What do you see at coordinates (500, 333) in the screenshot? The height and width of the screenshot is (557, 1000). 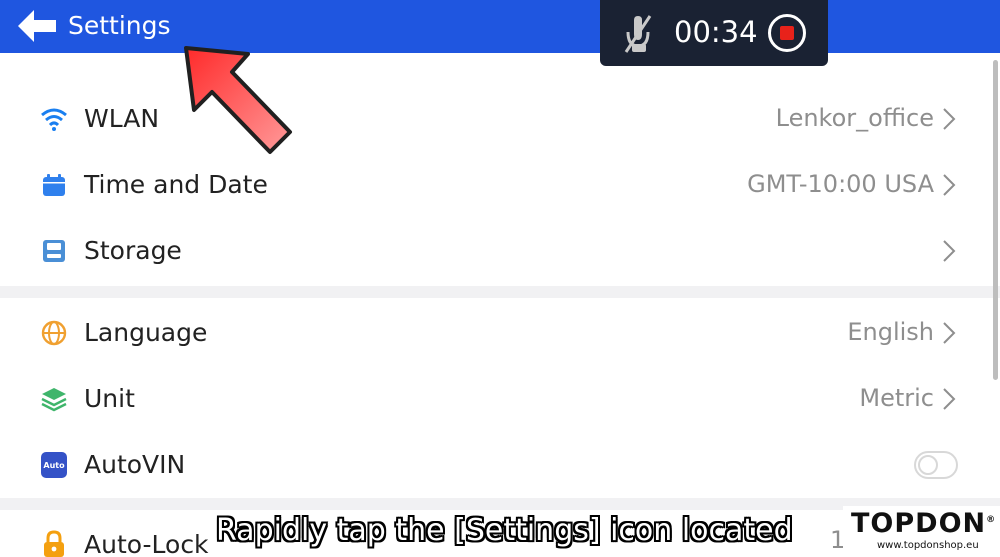 I see `settings-row-language: Language English` at bounding box center [500, 333].